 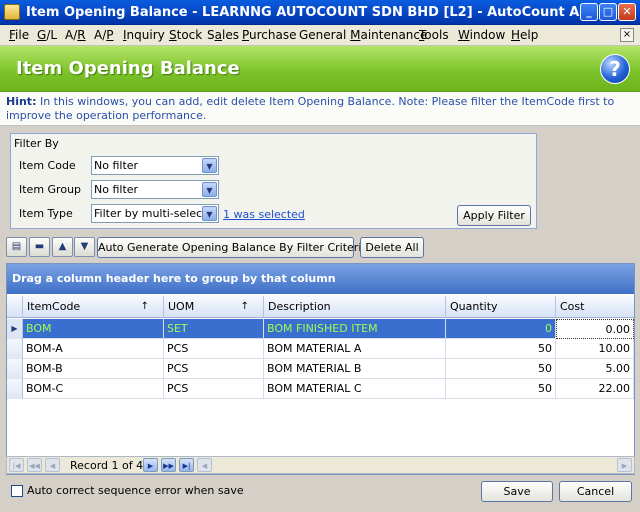 What do you see at coordinates (150, 465) in the screenshot?
I see `next-record-icon: ▶` at bounding box center [150, 465].